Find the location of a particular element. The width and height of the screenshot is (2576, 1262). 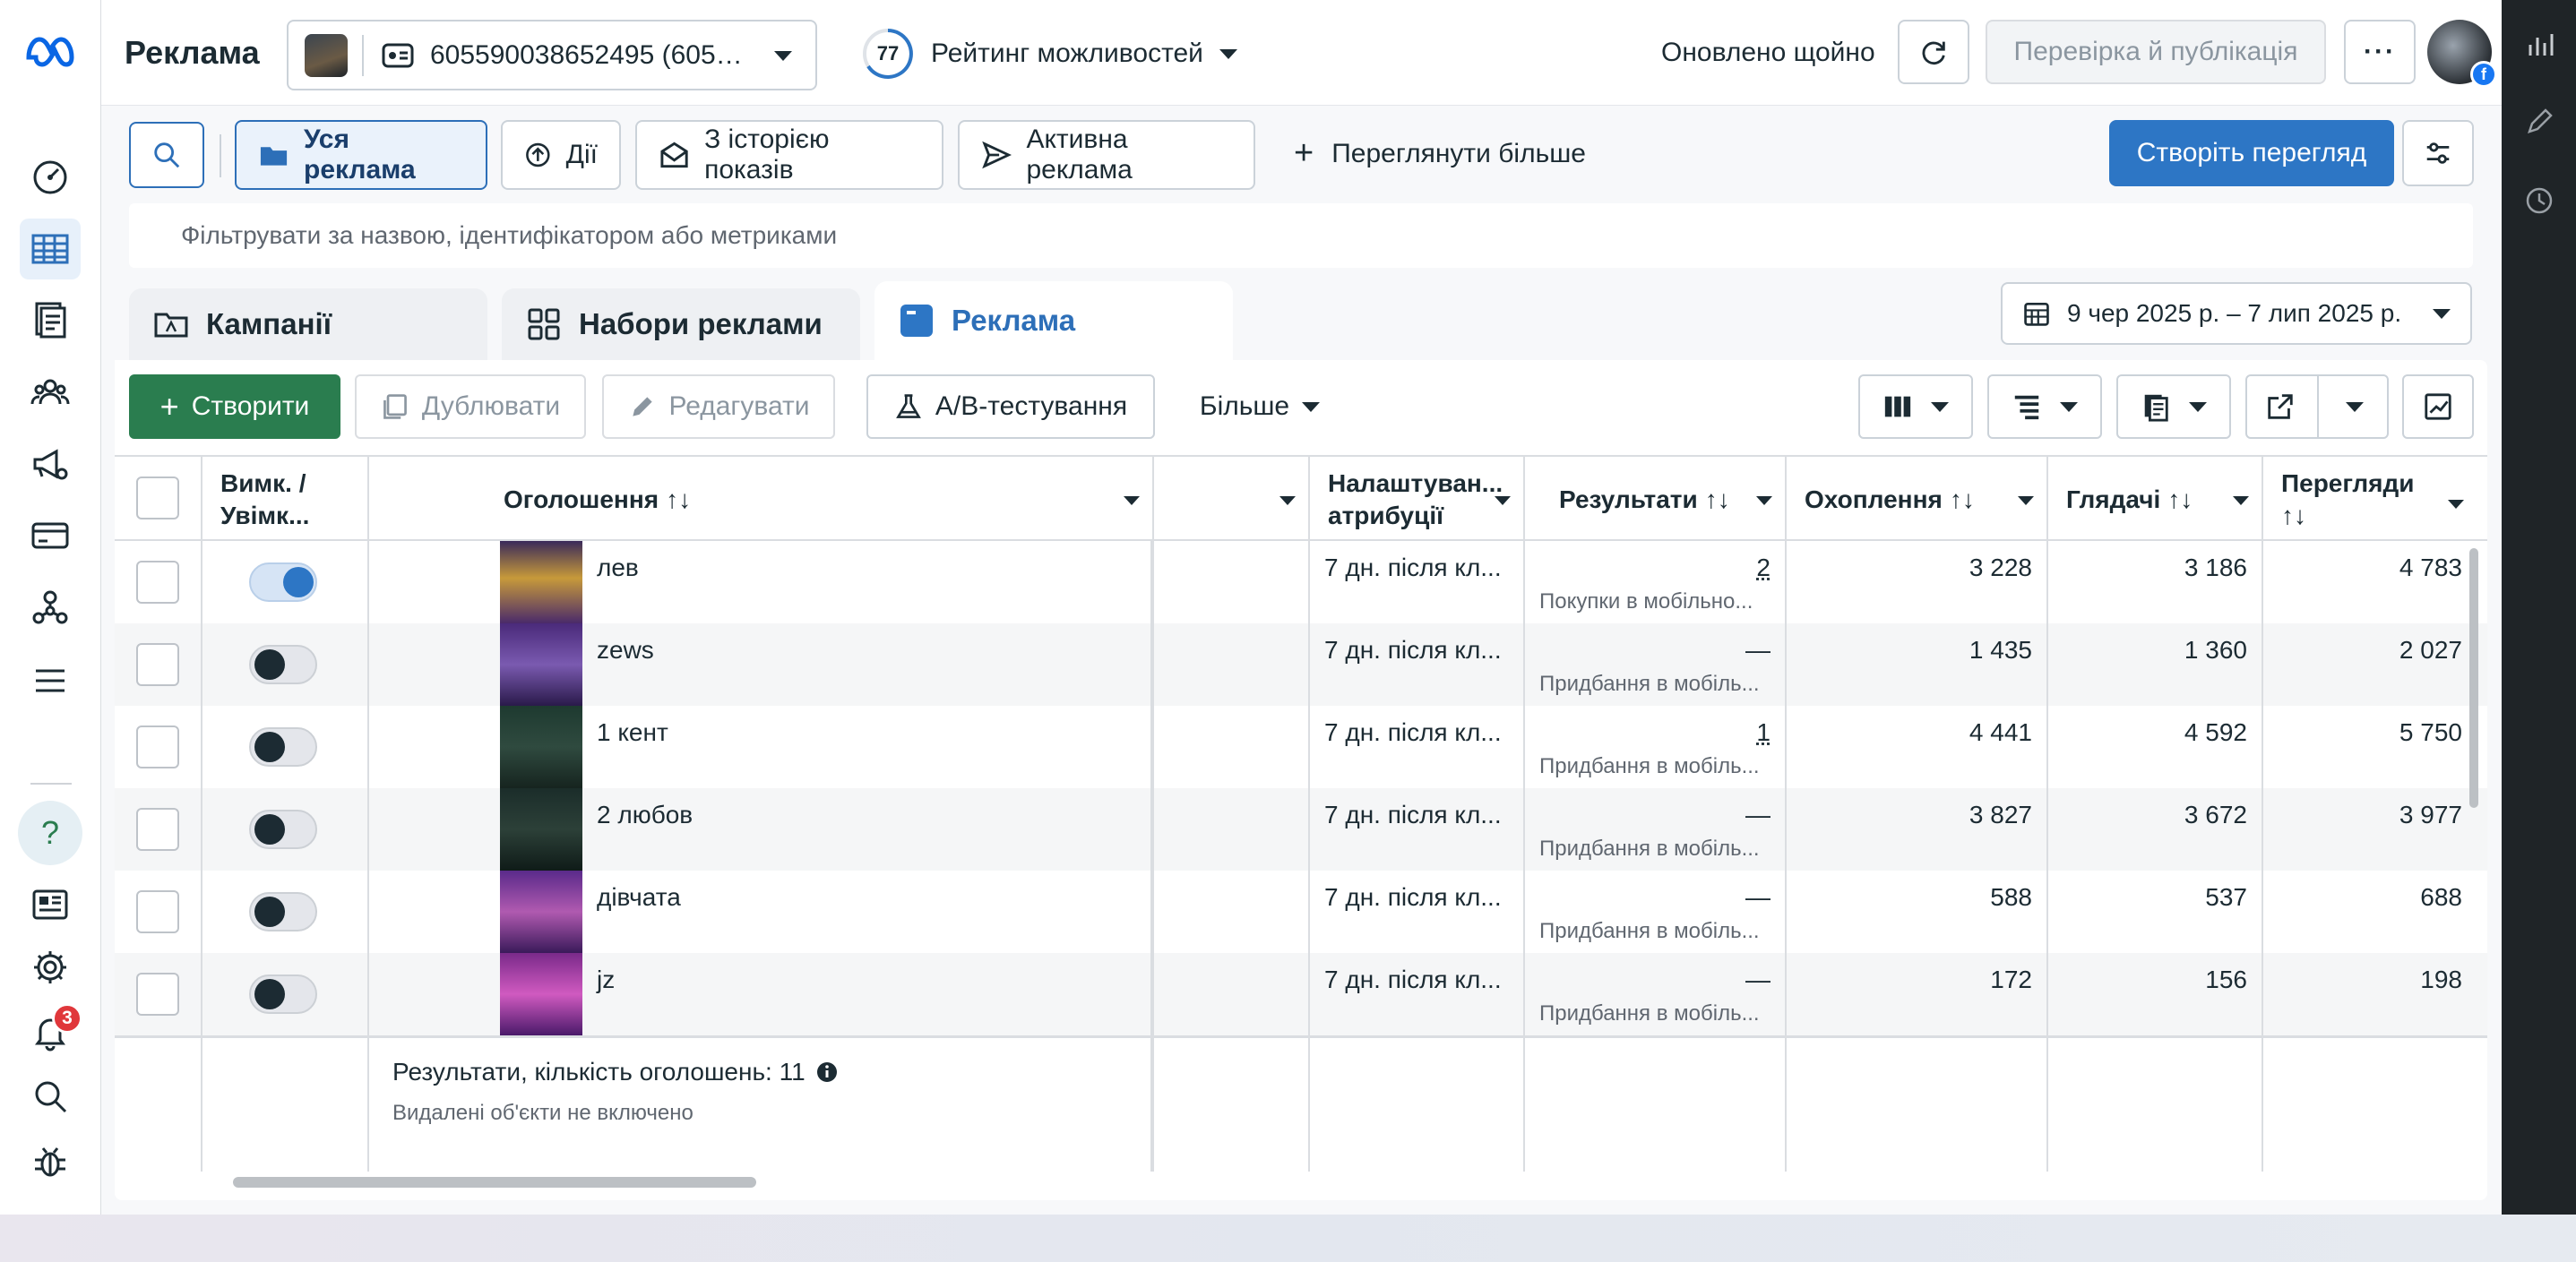

horizontal-scrollbar is located at coordinates (1301, 1180).